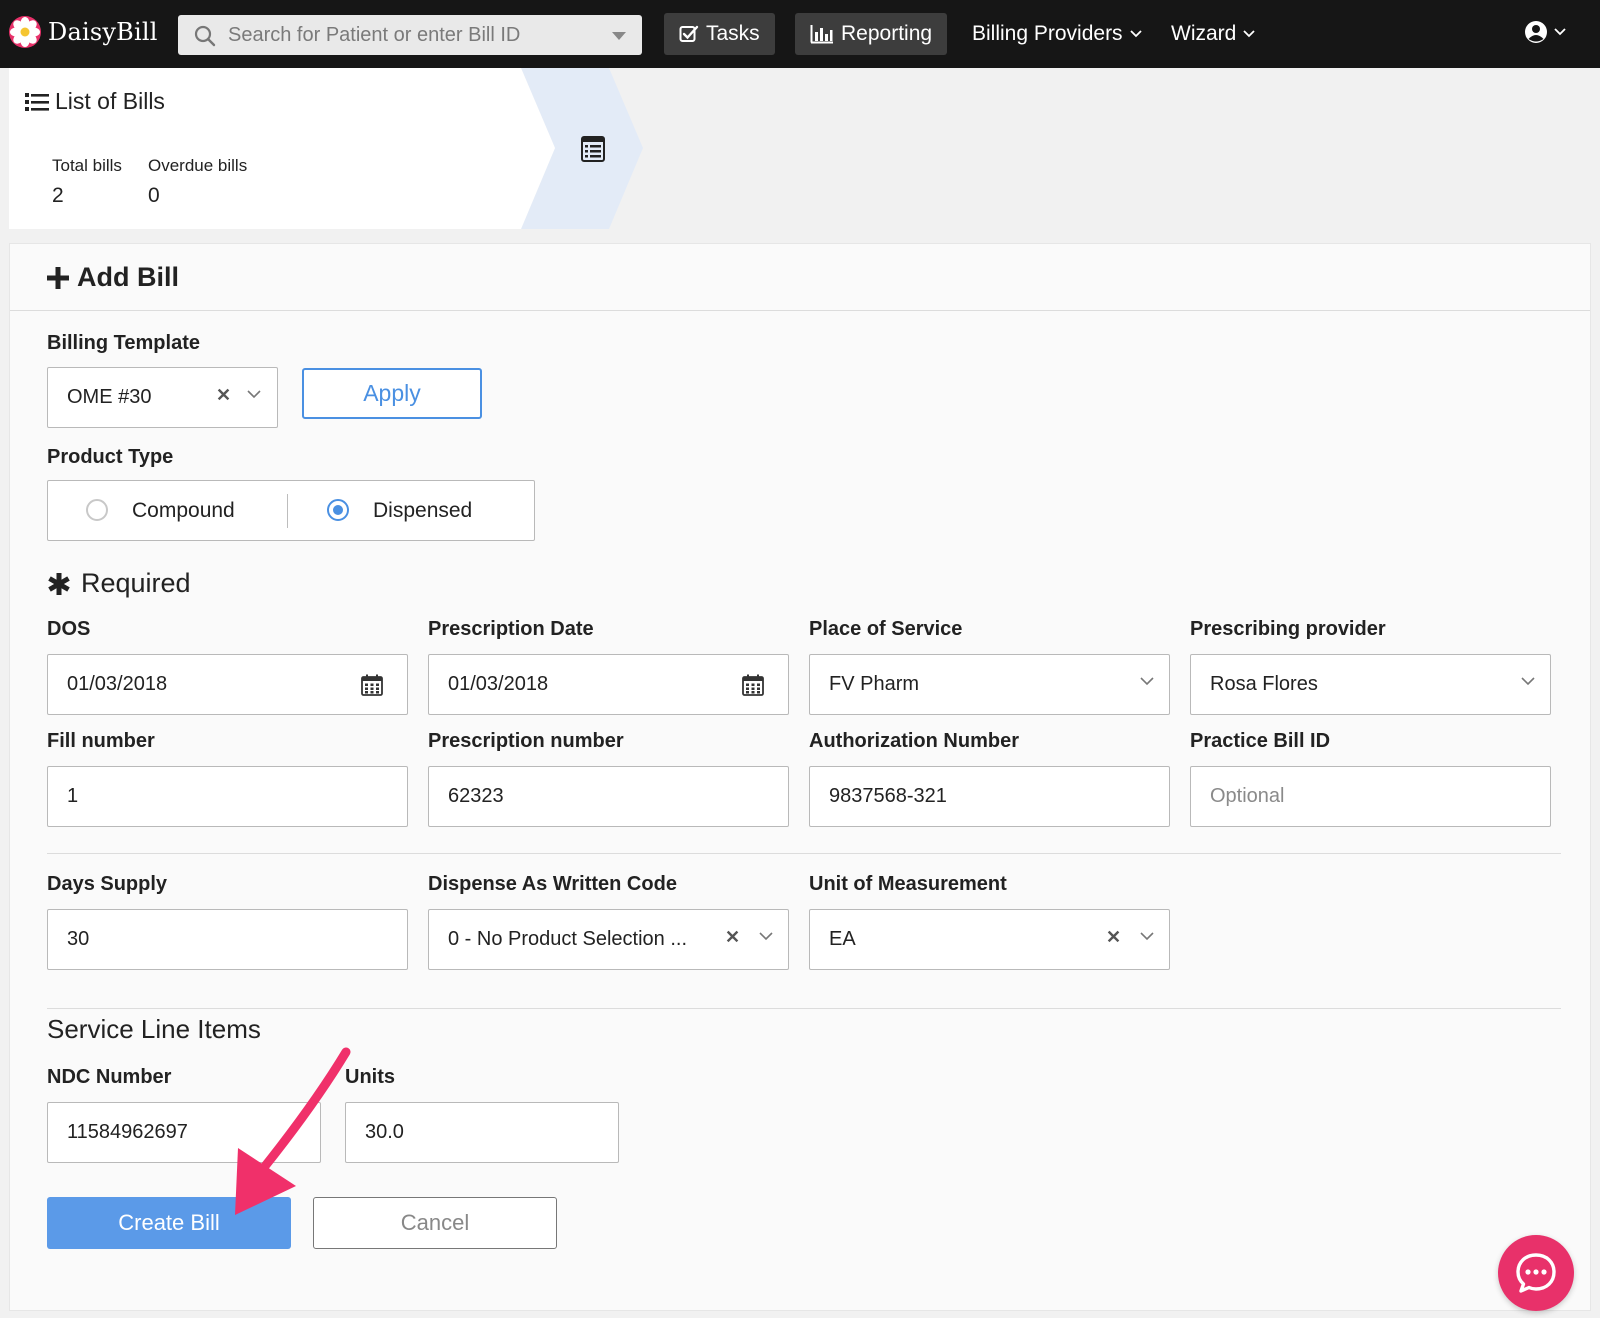  Describe the element at coordinates (227, 939) in the screenshot. I see `days-supply-field: 30` at that location.